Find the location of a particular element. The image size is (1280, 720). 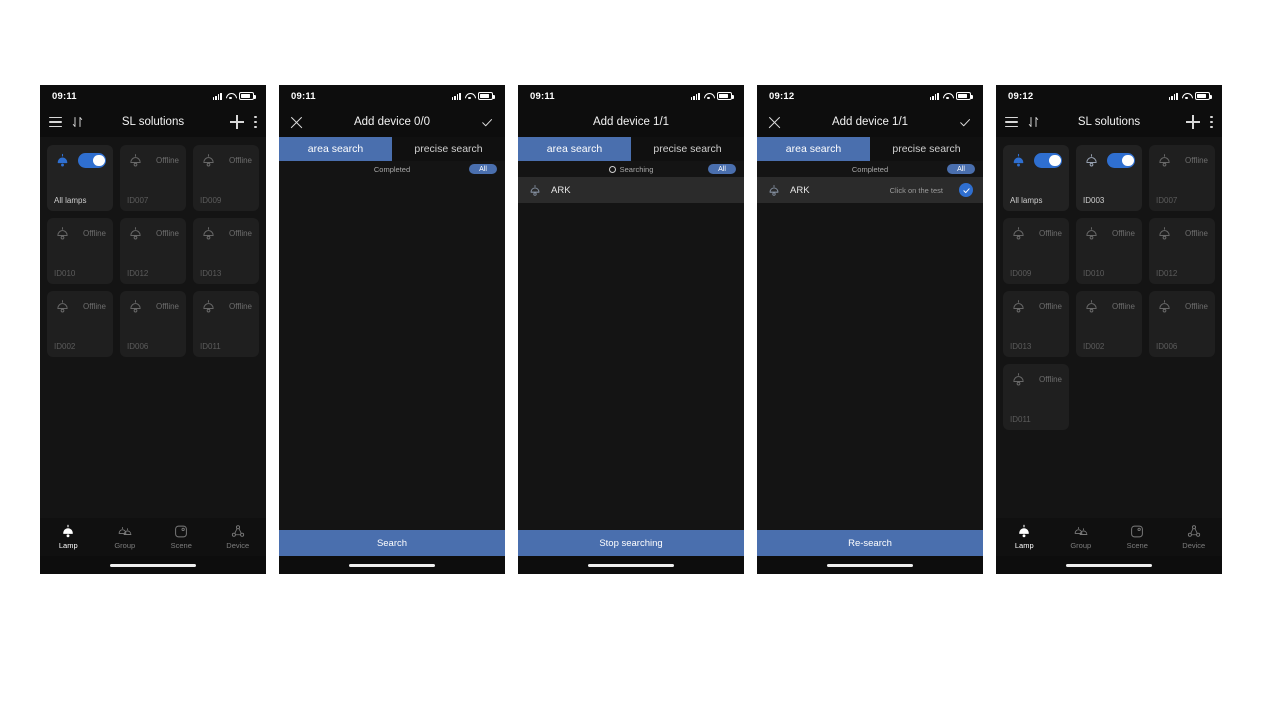

device-result-row: ARK is located at coordinates (631, 190).